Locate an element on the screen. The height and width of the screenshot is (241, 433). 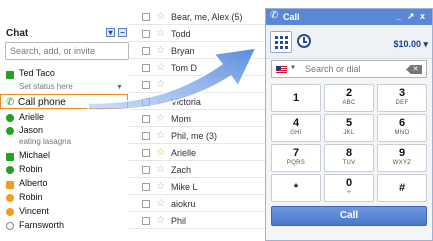
mail-sender: Zach is located at coordinates (181, 170).